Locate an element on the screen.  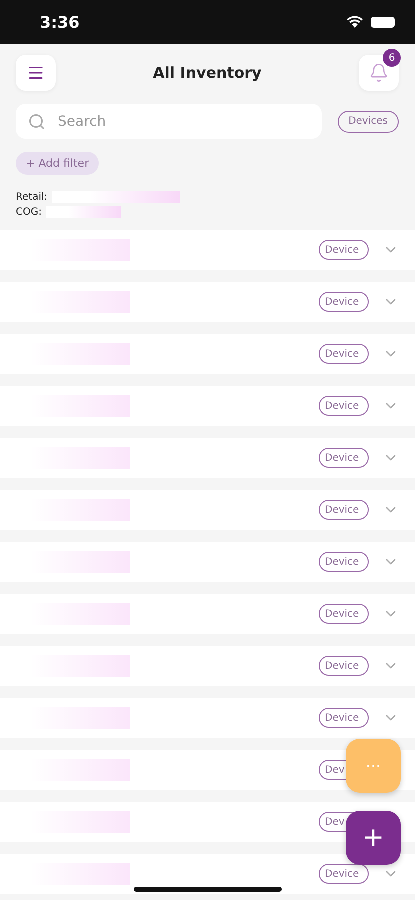
wifi-icon is located at coordinates (355, 22).